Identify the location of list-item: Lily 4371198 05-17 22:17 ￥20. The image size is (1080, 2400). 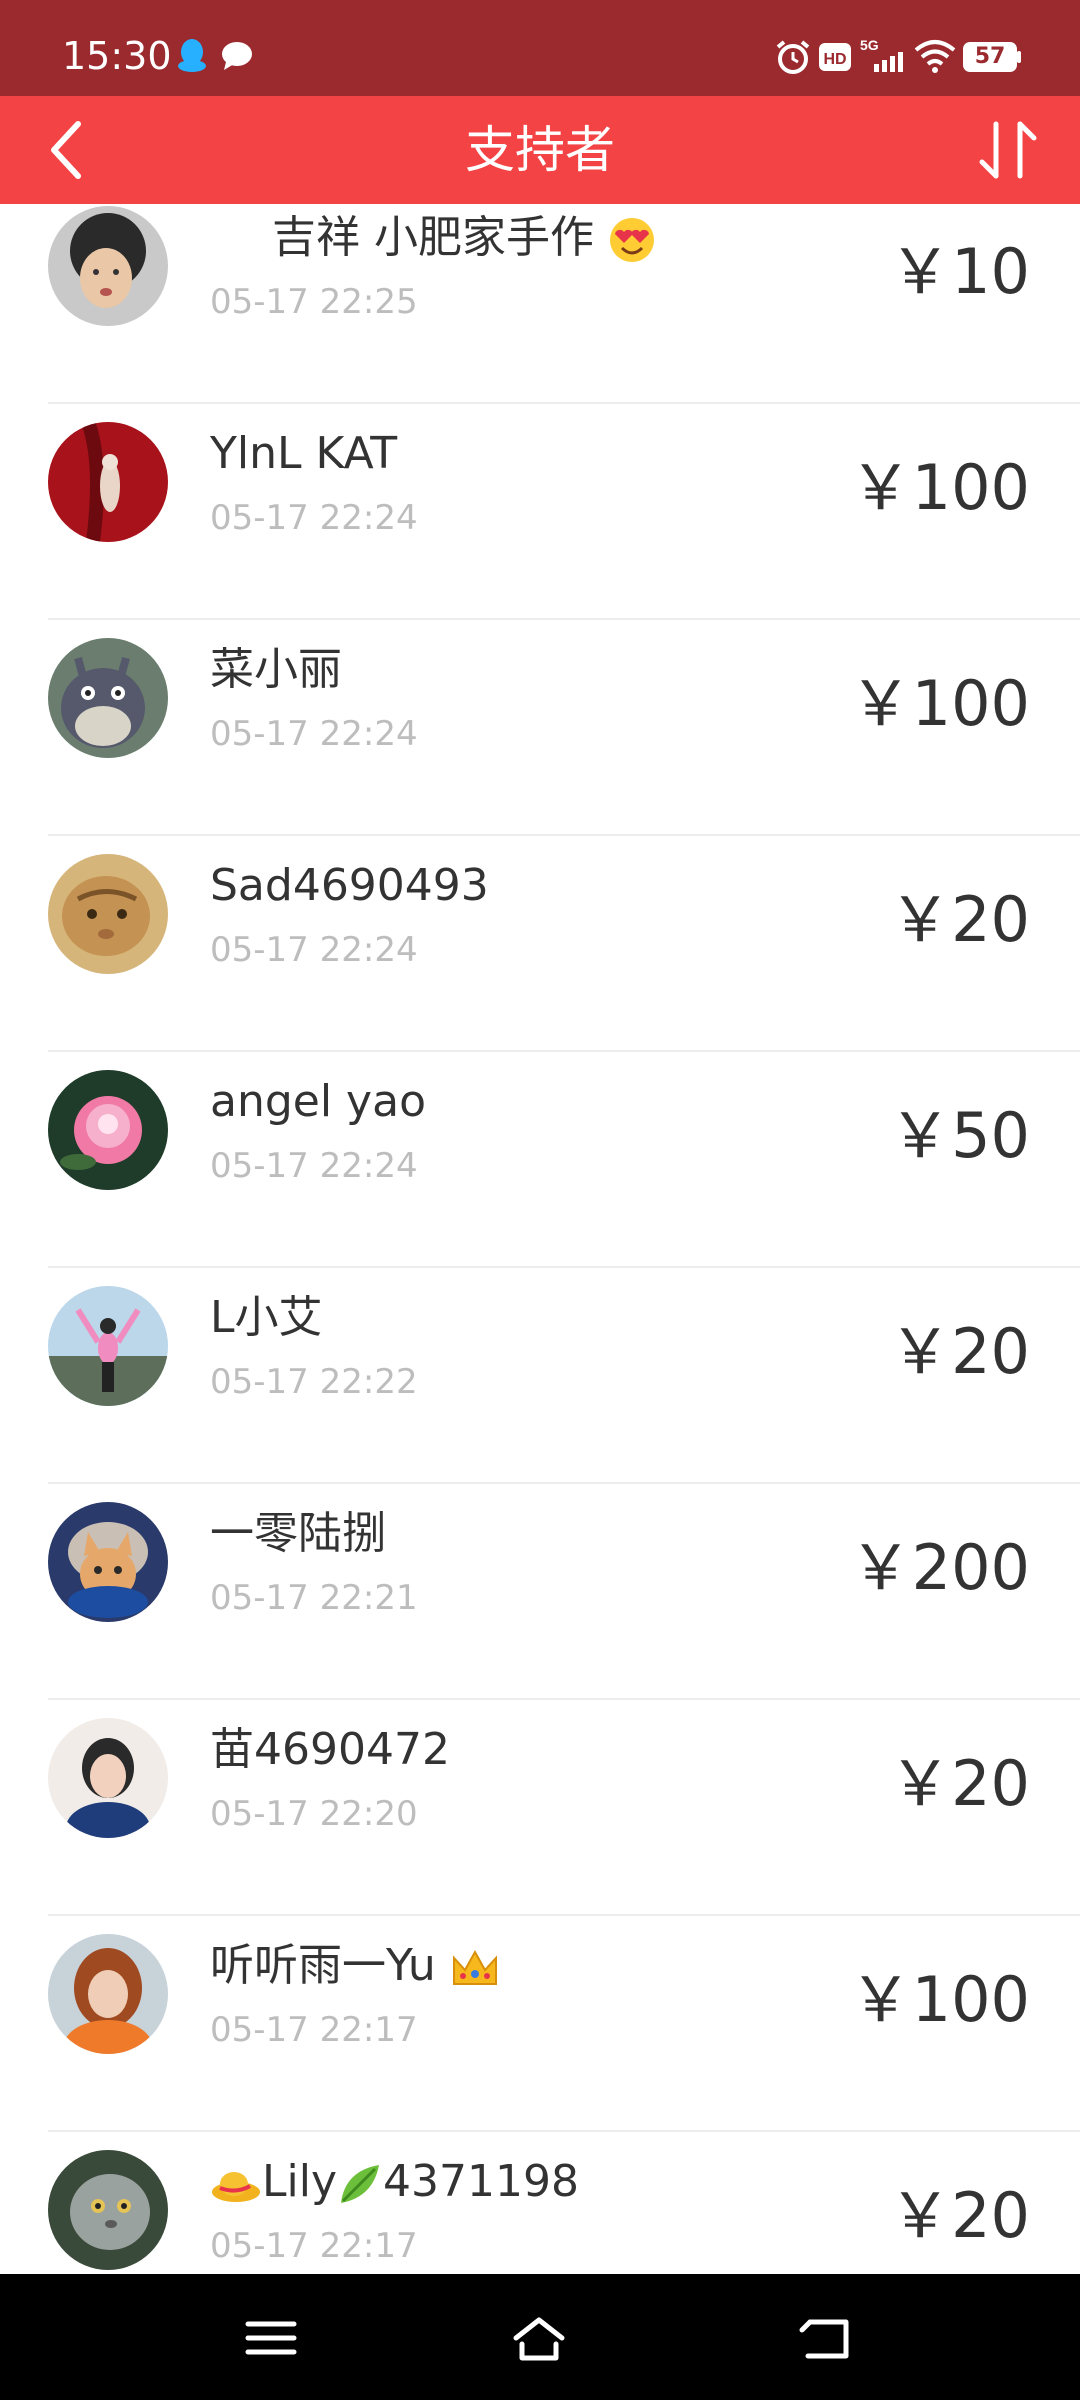
(540, 2203).